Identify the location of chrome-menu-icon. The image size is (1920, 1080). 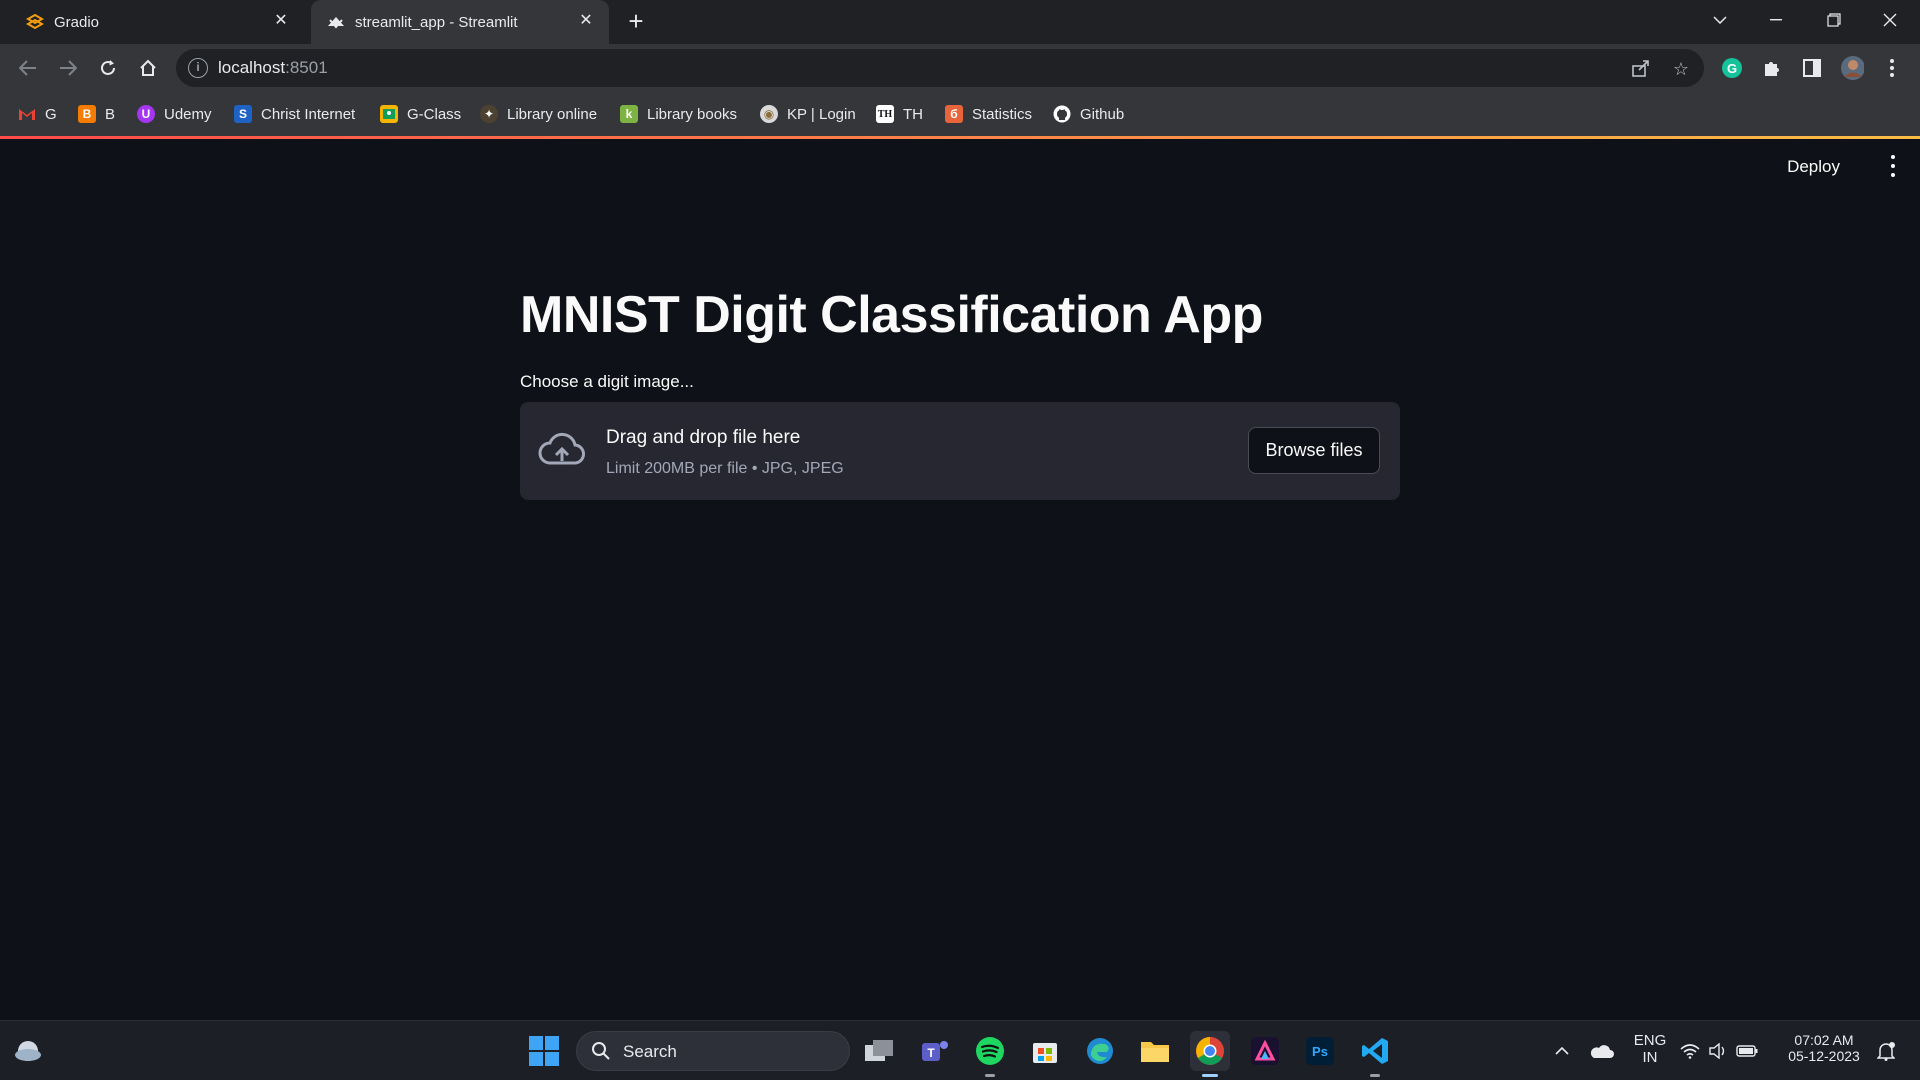
(1892, 68).